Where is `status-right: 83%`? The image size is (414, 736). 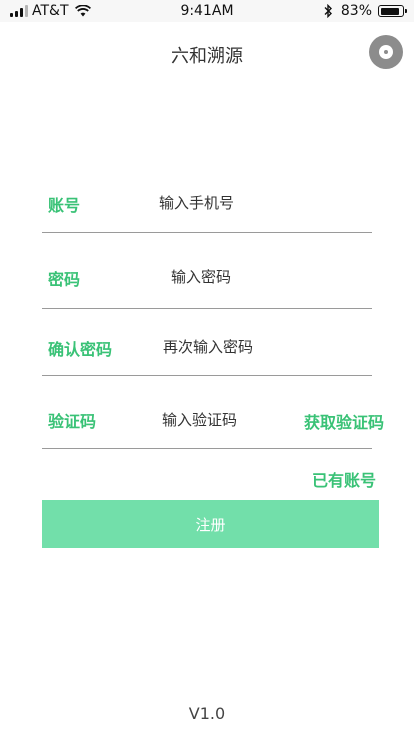
status-right: 83% is located at coordinates (365, 11).